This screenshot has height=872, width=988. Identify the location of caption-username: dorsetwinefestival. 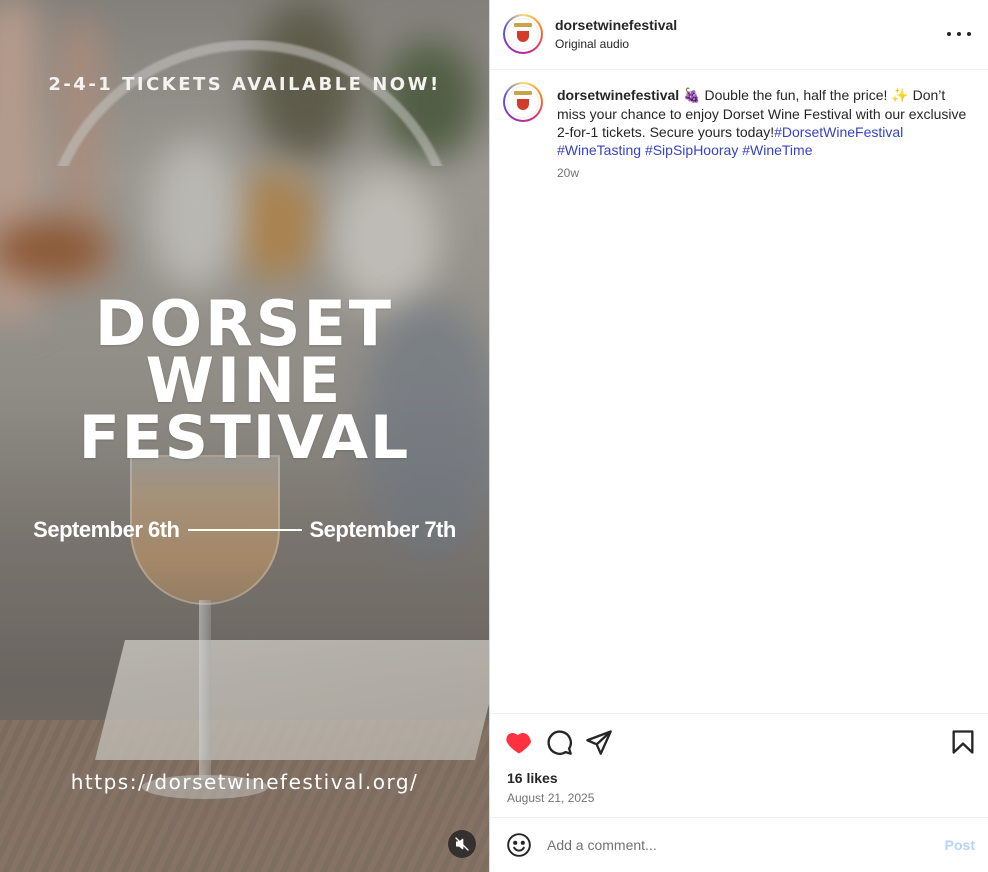
(618, 95).